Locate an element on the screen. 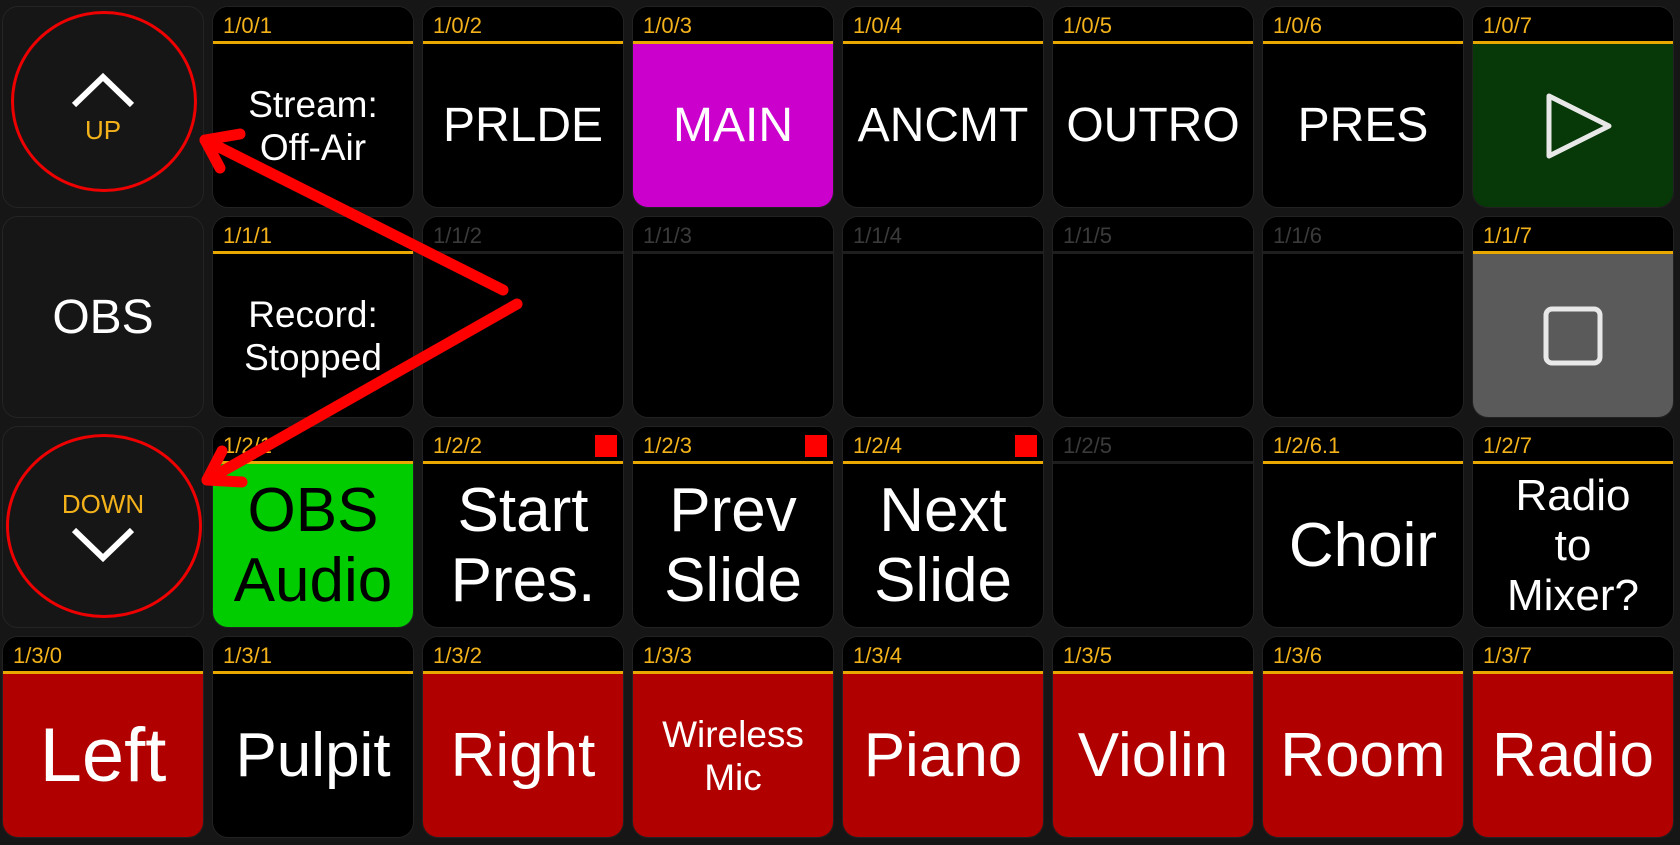 The image size is (1680, 845). next-slide-button: 1/2/4 Next Slide is located at coordinates (943, 527).